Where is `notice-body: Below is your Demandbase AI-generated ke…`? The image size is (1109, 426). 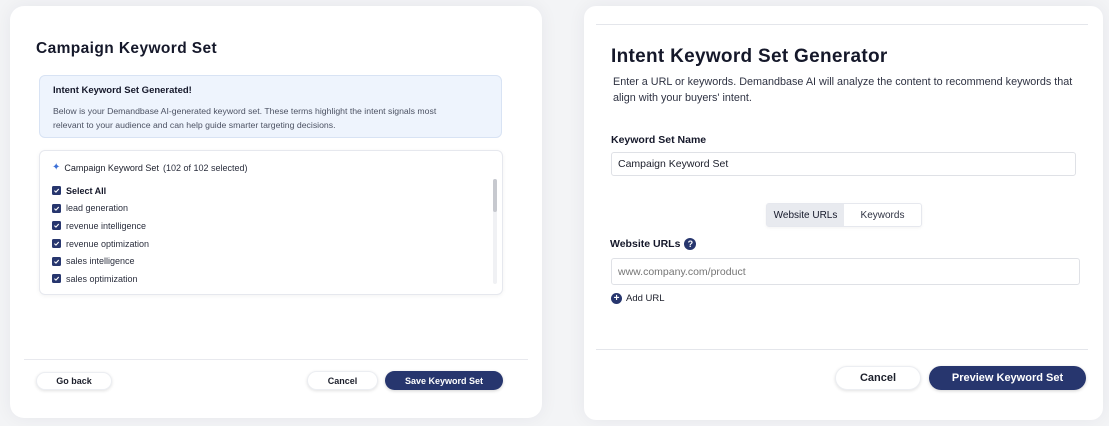 notice-body: Below is your Demandbase AI-generated ke… is located at coordinates (270, 118).